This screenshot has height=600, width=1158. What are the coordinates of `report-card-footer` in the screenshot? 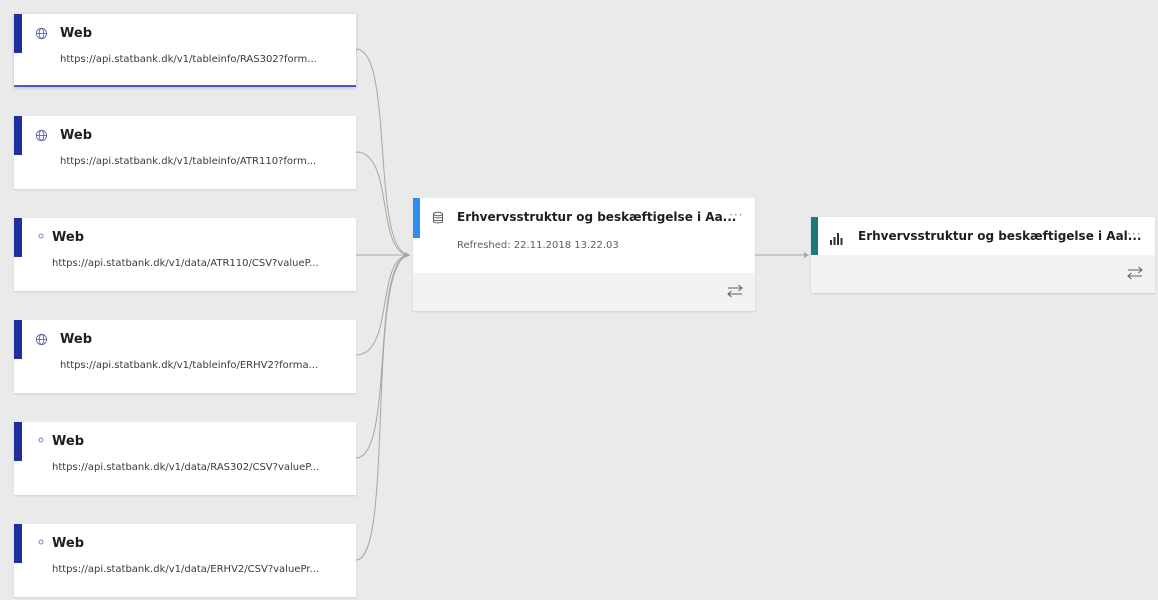 It's located at (983, 274).